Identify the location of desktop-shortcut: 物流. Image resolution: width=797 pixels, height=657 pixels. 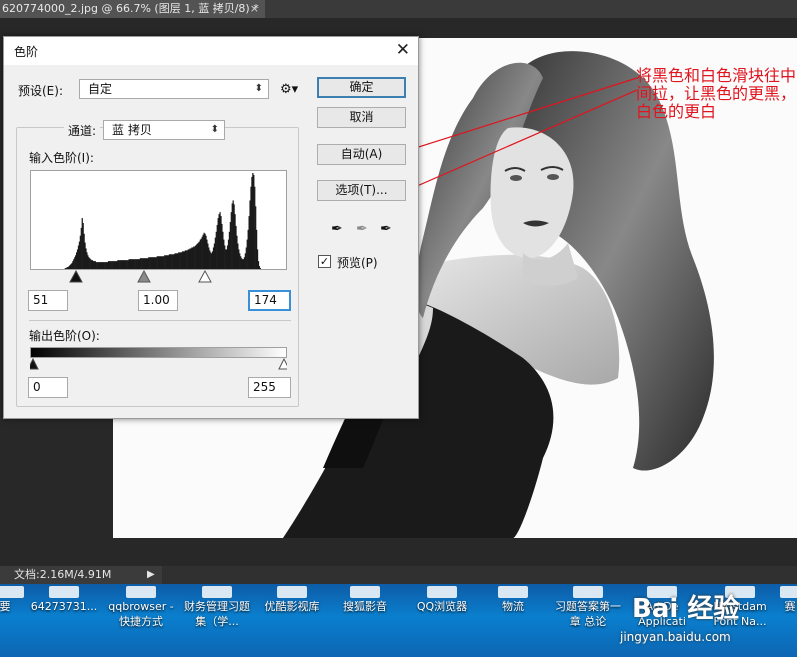
(513, 620).